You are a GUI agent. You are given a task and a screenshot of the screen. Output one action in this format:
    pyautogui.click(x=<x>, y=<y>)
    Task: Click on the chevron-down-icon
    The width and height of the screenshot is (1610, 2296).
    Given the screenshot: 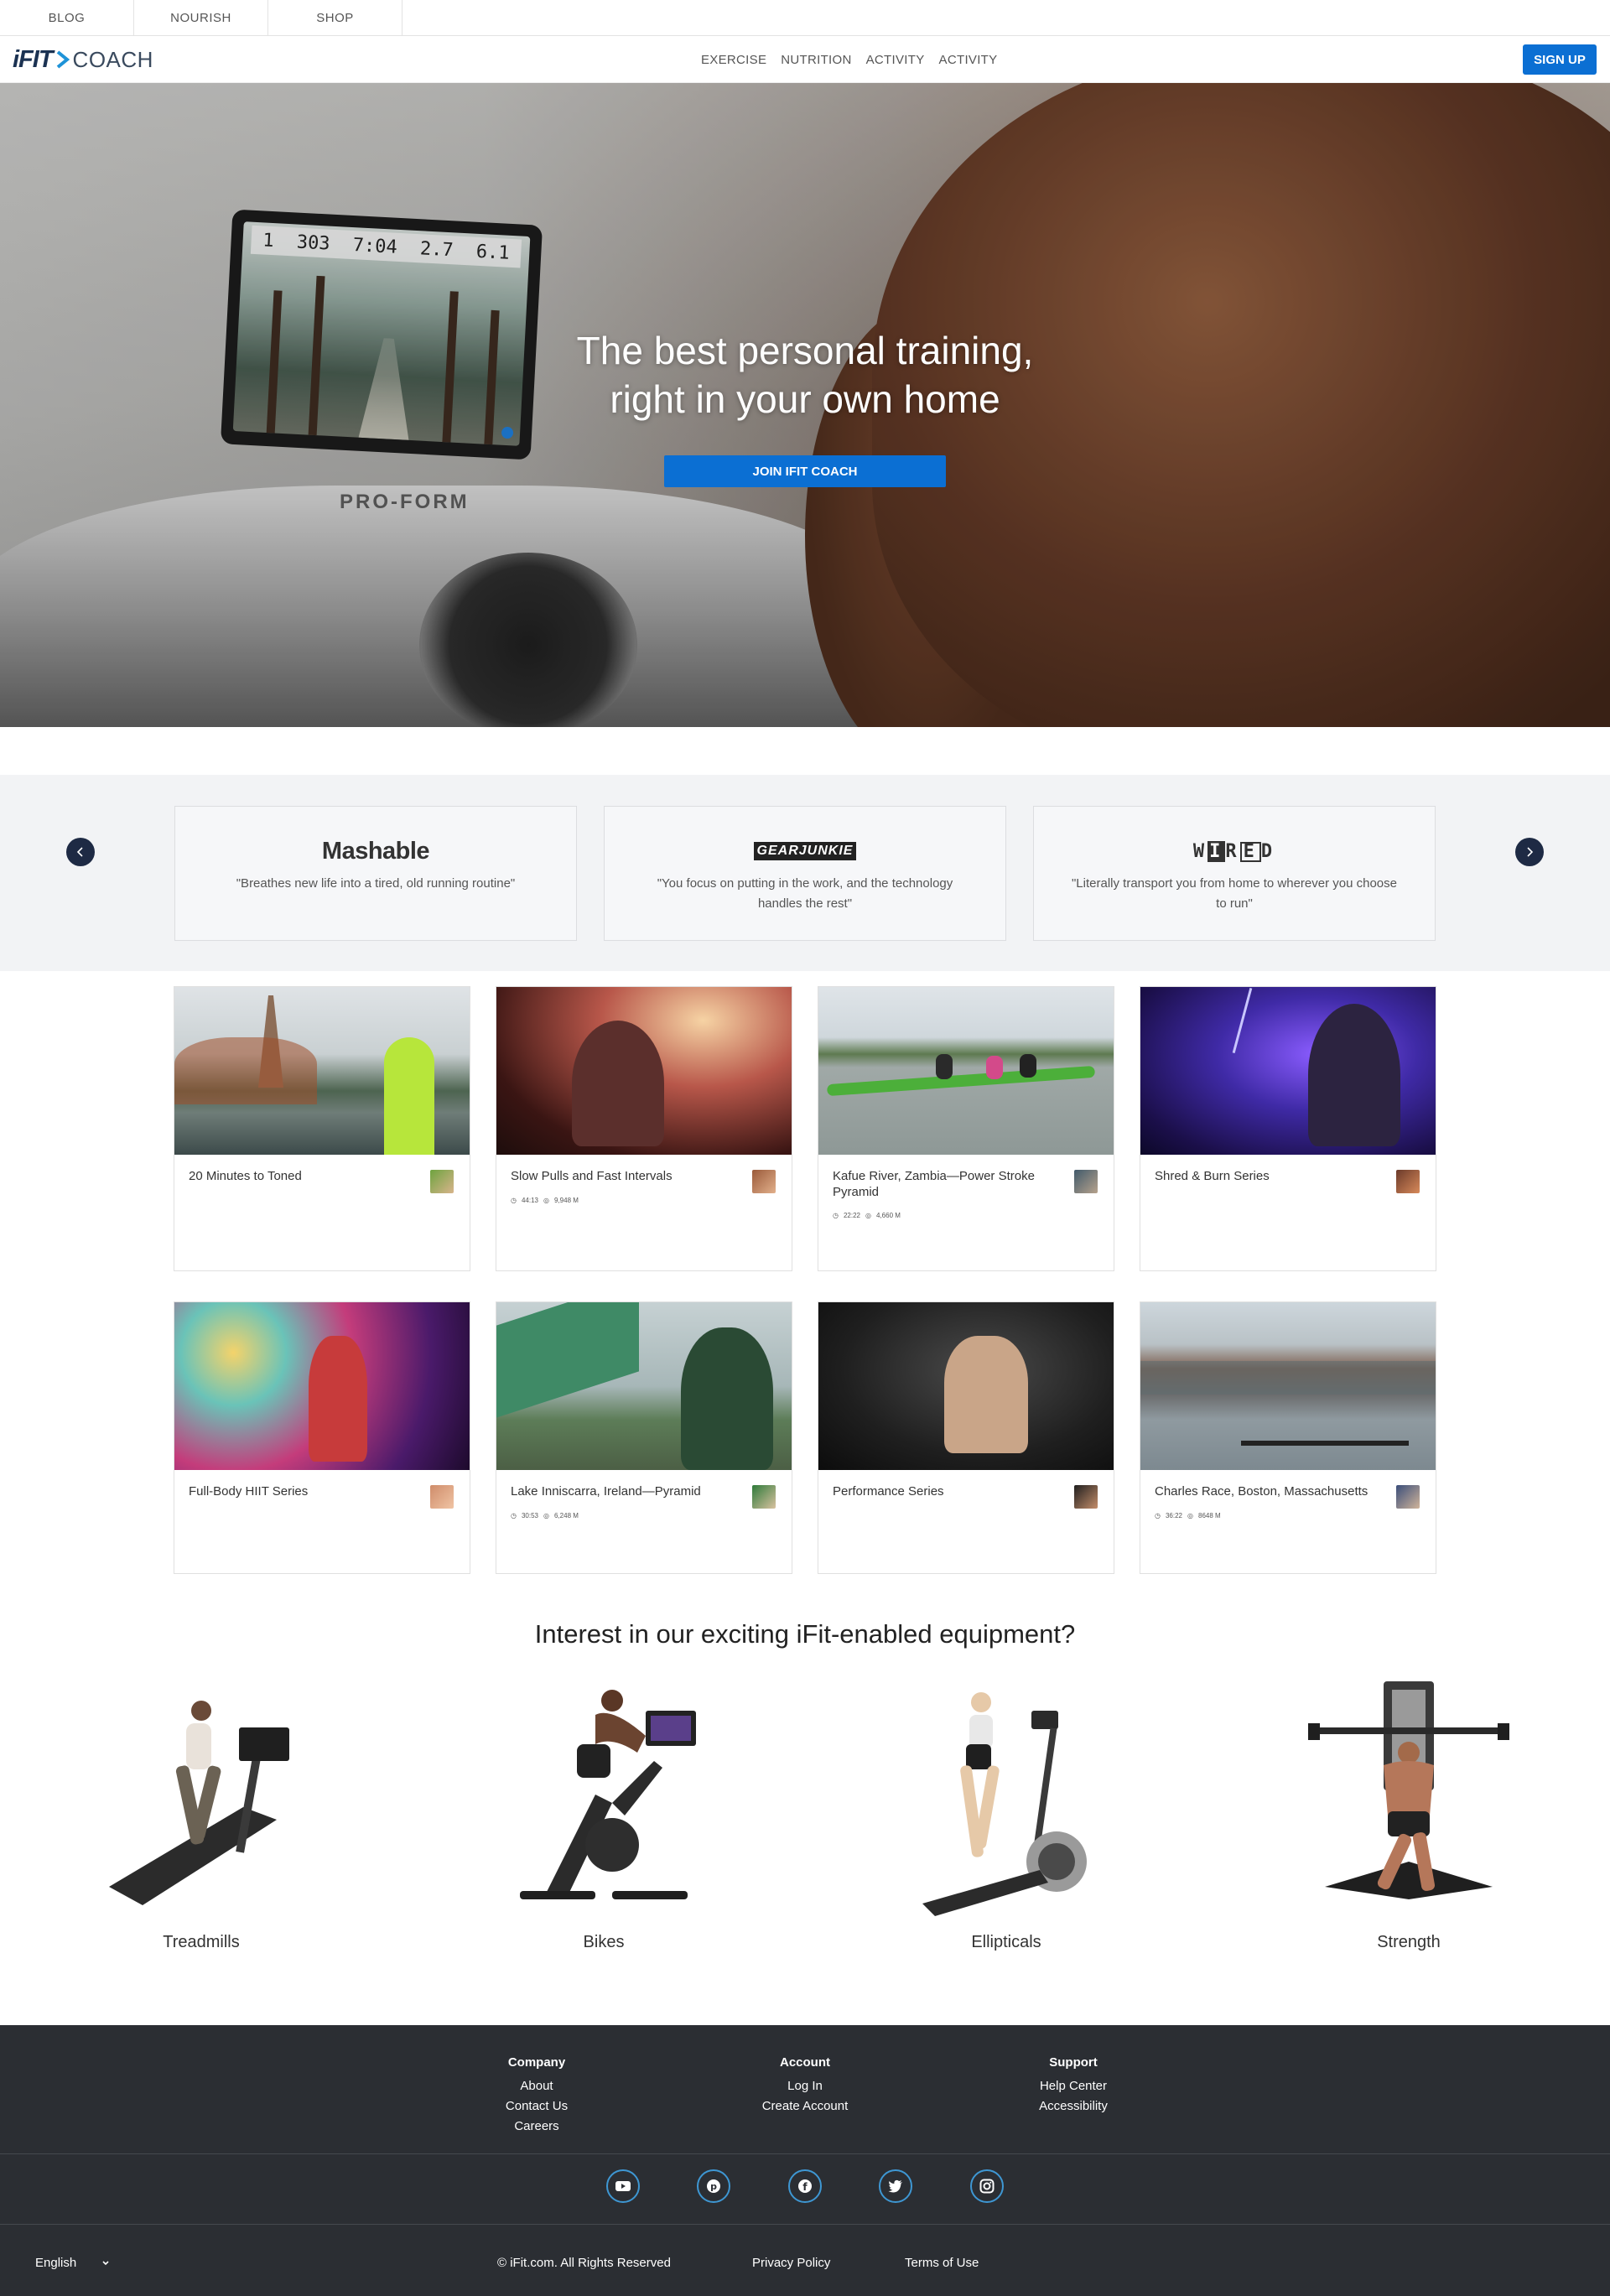 What is the action you would take?
    pyautogui.click(x=105, y=2262)
    